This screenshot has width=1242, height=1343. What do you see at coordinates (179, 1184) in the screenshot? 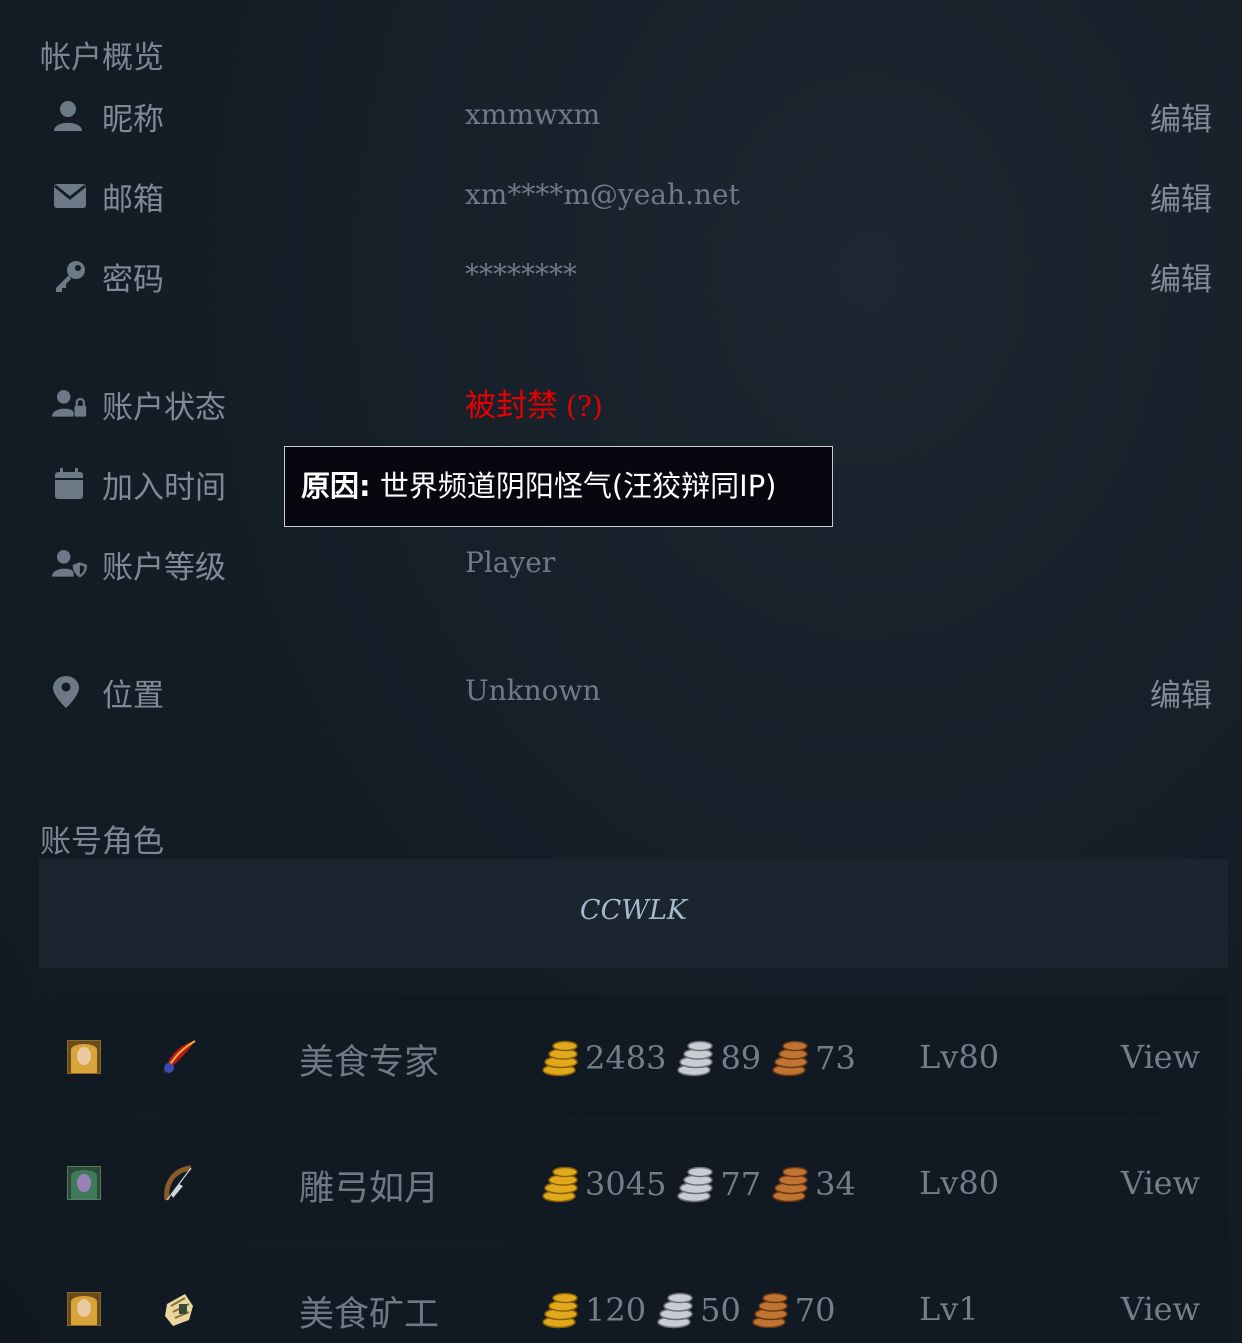
I see `bow-class-icon` at bounding box center [179, 1184].